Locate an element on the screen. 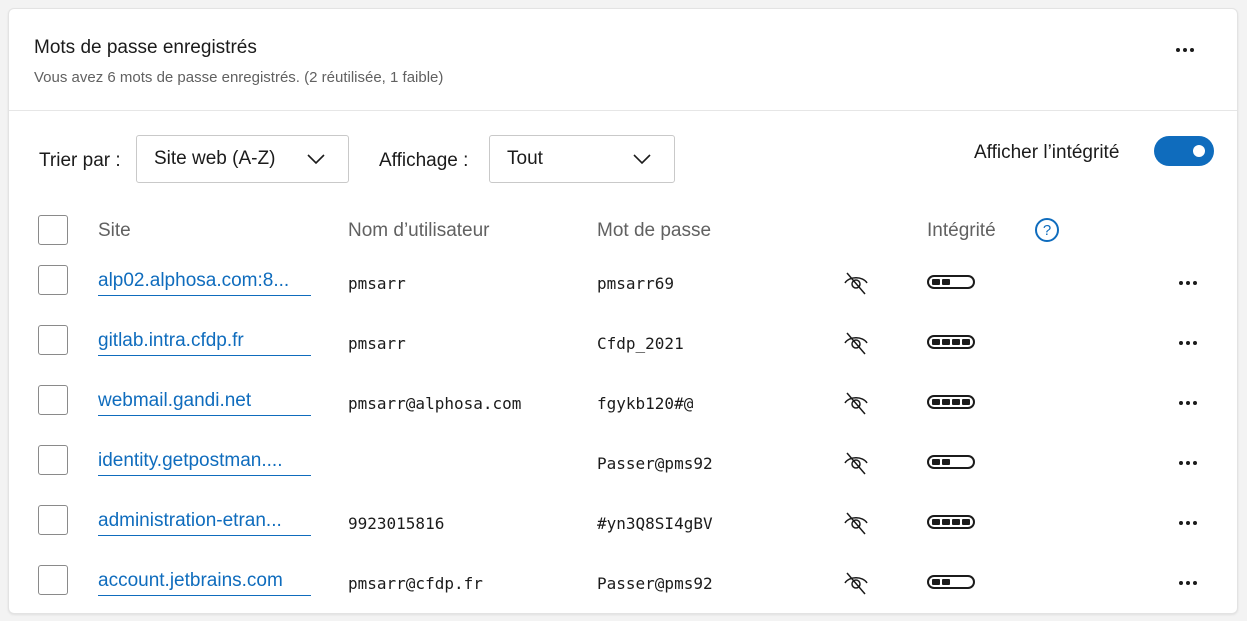 The width and height of the screenshot is (1247, 621). view-select-value: Tout is located at coordinates (525, 158).